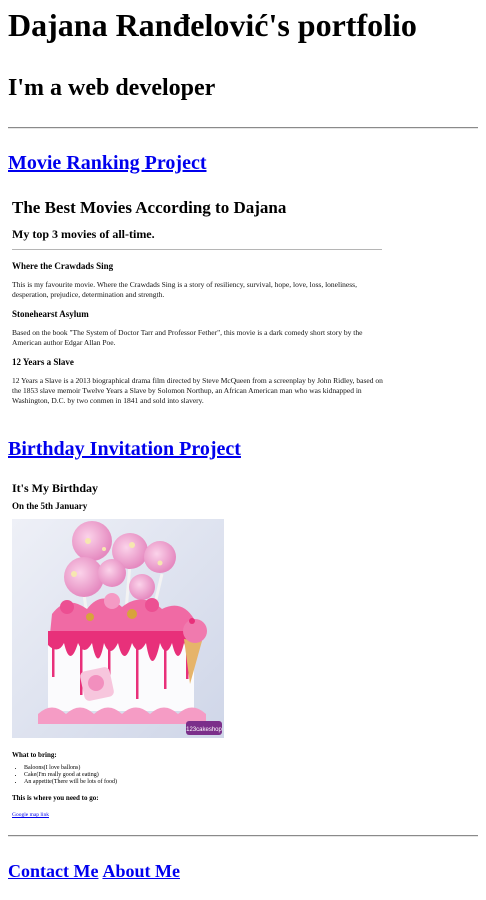 The image size is (486, 900). What do you see at coordinates (204, 768) in the screenshot?
I see `list-item: Baloons(I love ballons)` at bounding box center [204, 768].